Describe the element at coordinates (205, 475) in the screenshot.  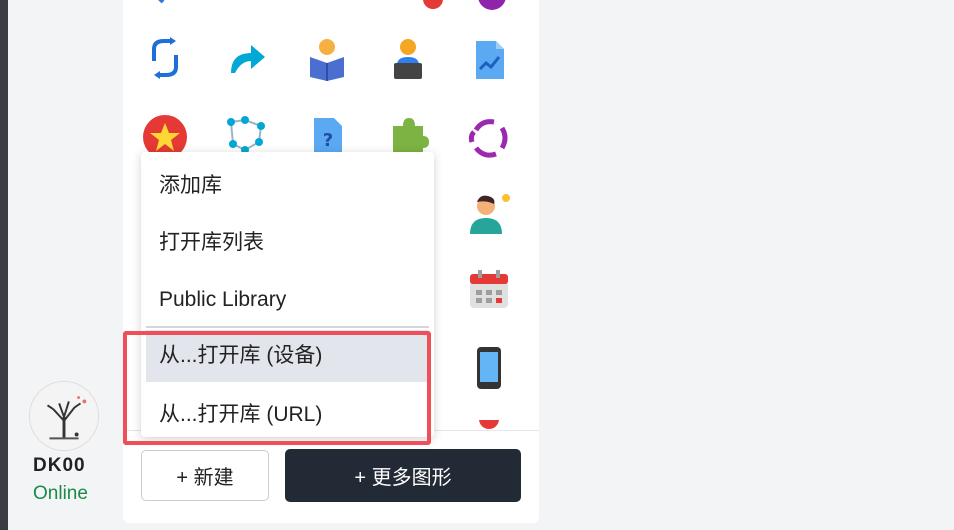
I see `new-button: + 新建` at that location.